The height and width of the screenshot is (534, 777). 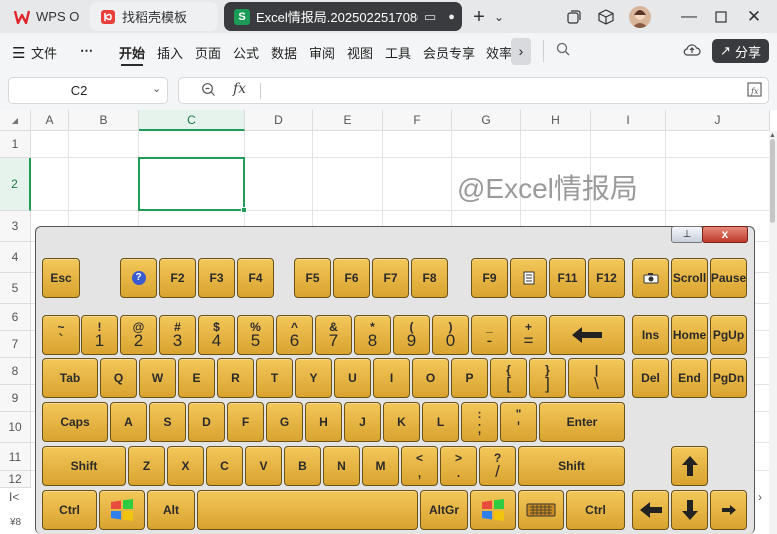 What do you see at coordinates (528, 278) in the screenshot?
I see `key-f10` at bounding box center [528, 278].